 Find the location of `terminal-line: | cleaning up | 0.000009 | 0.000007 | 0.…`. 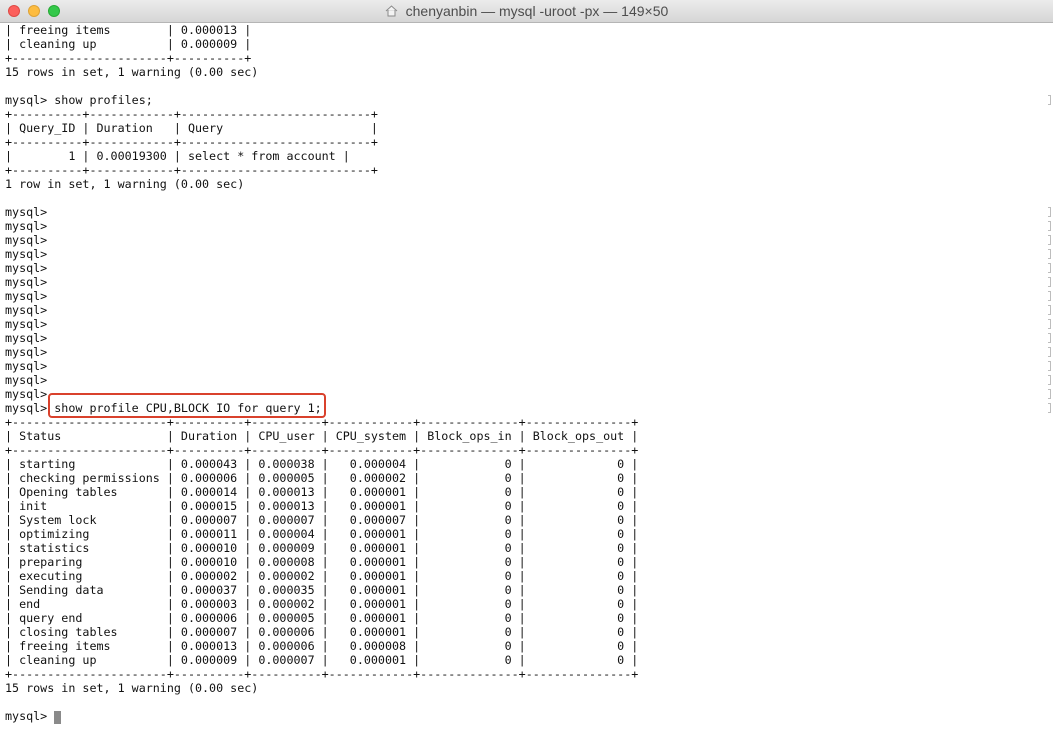

terminal-line: | cleaning up | 0.000009 | 0.000007 | 0.… is located at coordinates (322, 660).